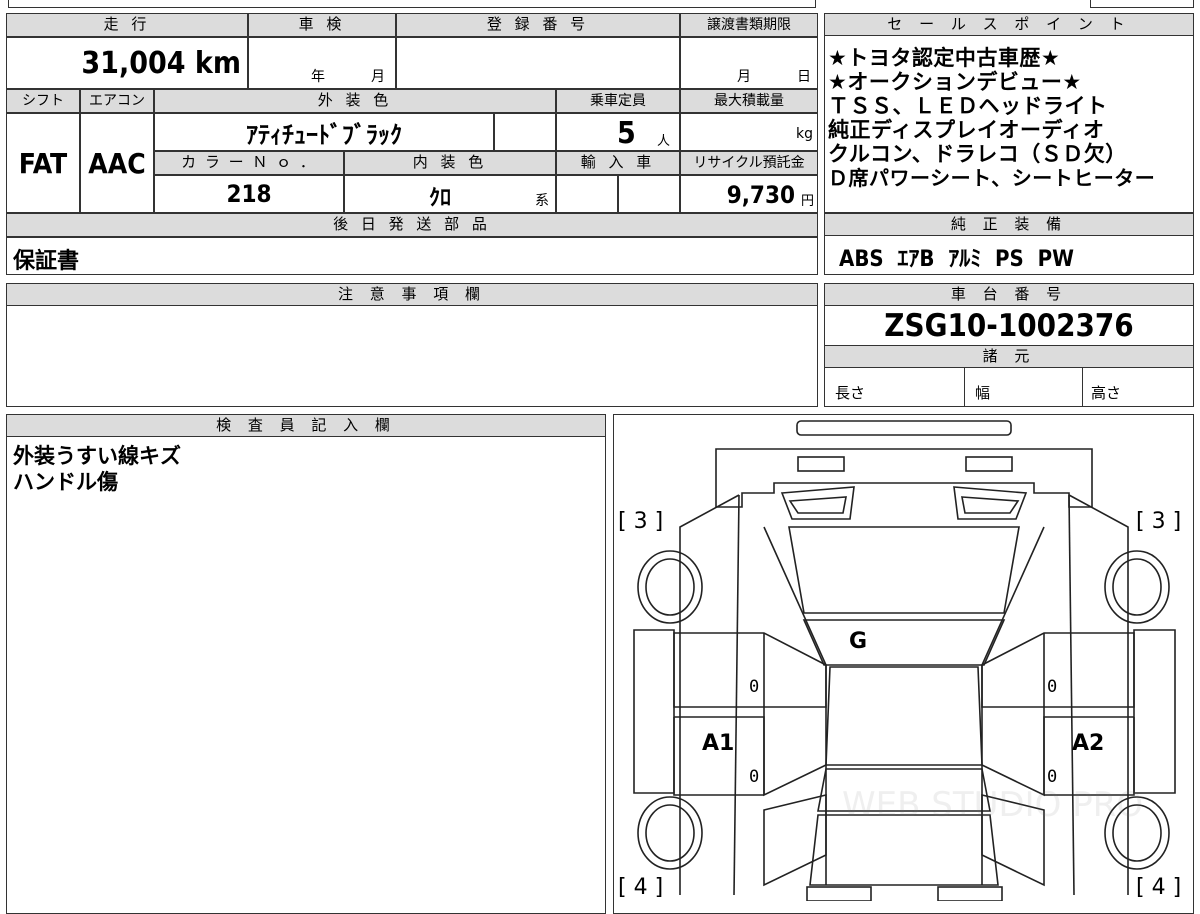 The height and width of the screenshot is (914, 1200). What do you see at coordinates (839, 893) in the screenshot?
I see `rear-bumper-left` at bounding box center [839, 893].